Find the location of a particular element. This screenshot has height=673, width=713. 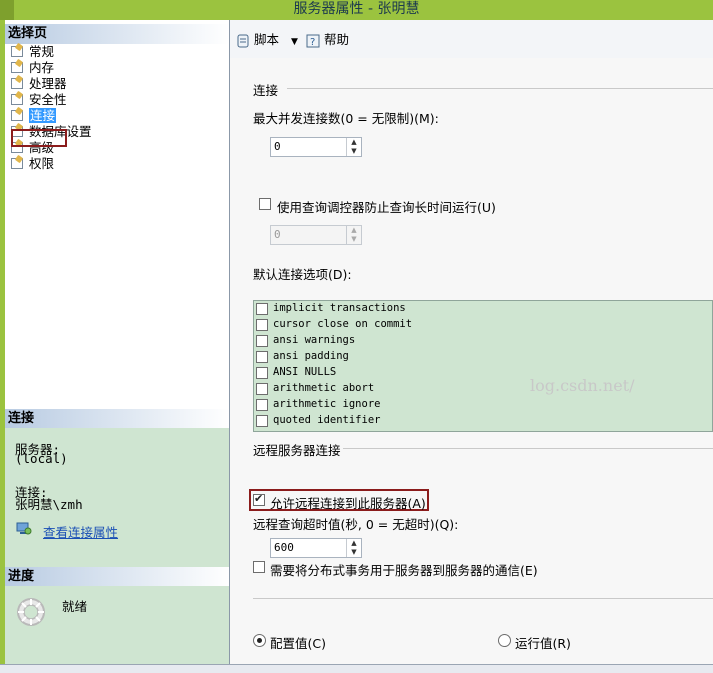

list-item: ANSI NULLS is located at coordinates (483, 373).